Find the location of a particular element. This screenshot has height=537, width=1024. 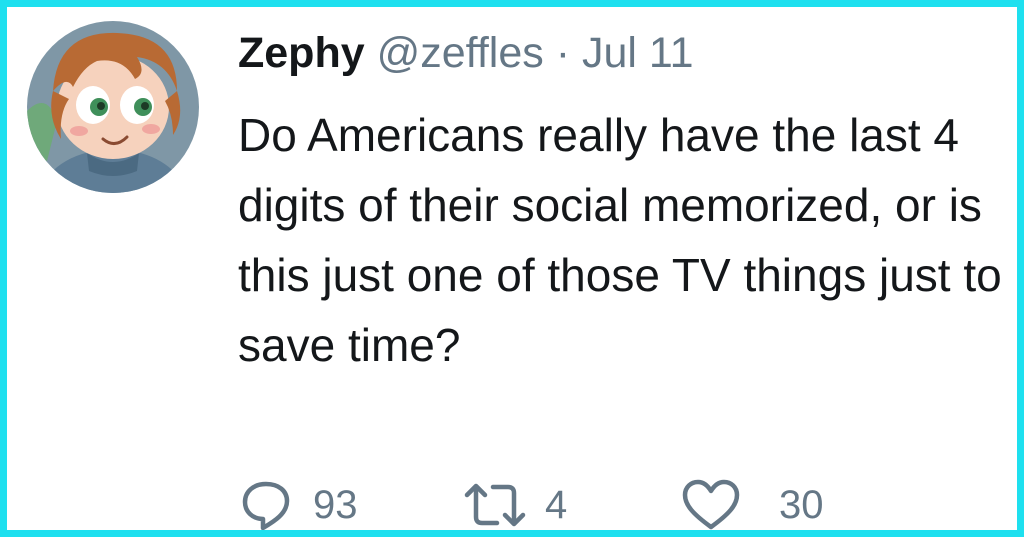

avatar-illustration-icon is located at coordinates (113, 107).